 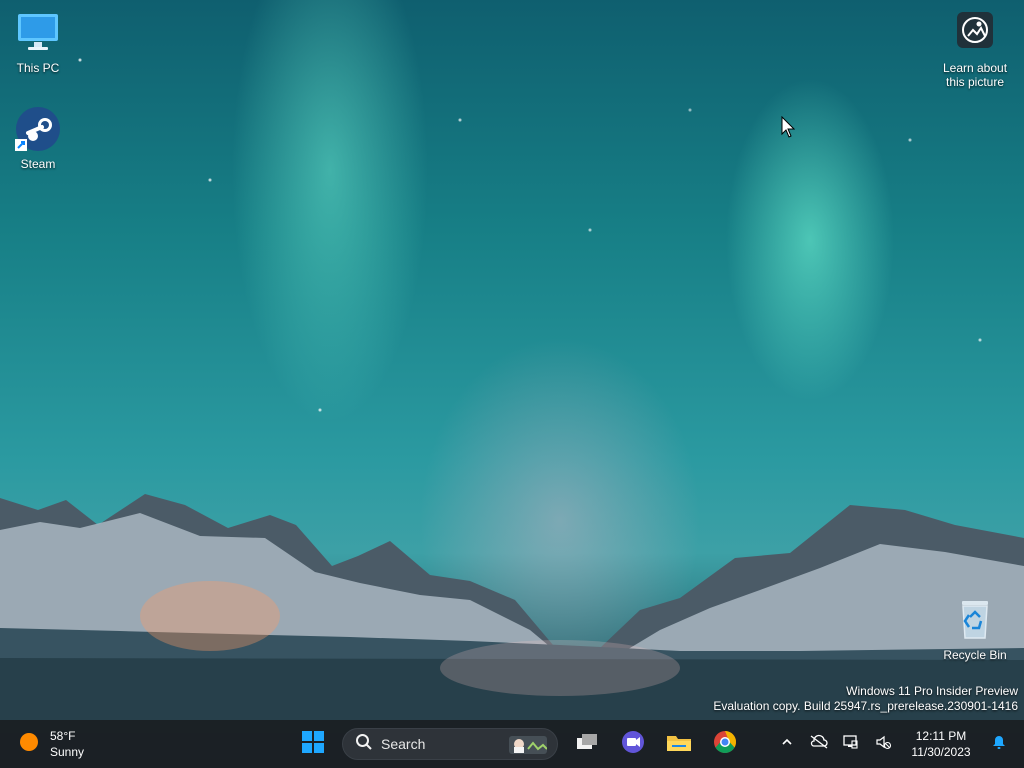 I want to click on desktop-icon-label: Steam, so click(x=38, y=164).